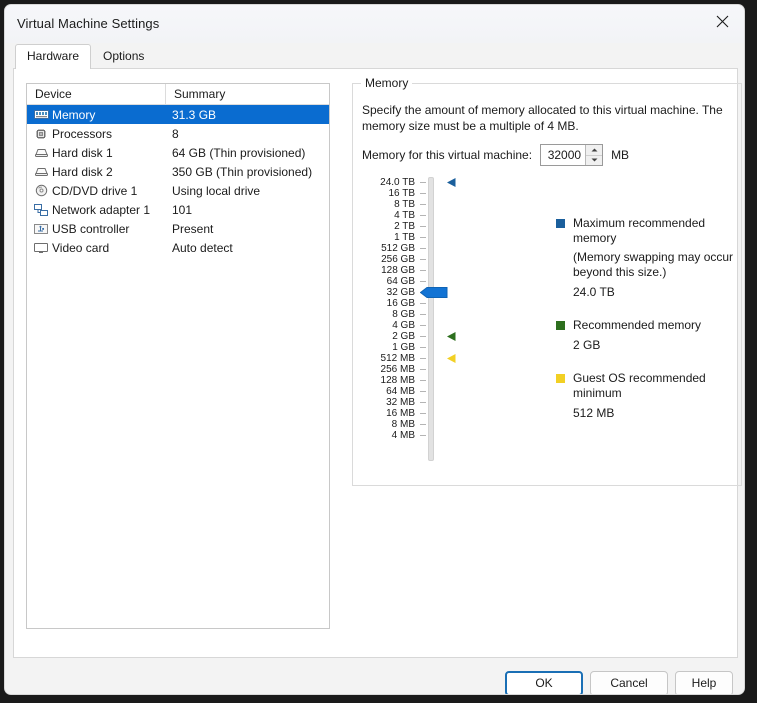 Image resolution: width=757 pixels, height=703 pixels. Describe the element at coordinates (247, 94) in the screenshot. I see `column-header-summary: Summary` at that location.